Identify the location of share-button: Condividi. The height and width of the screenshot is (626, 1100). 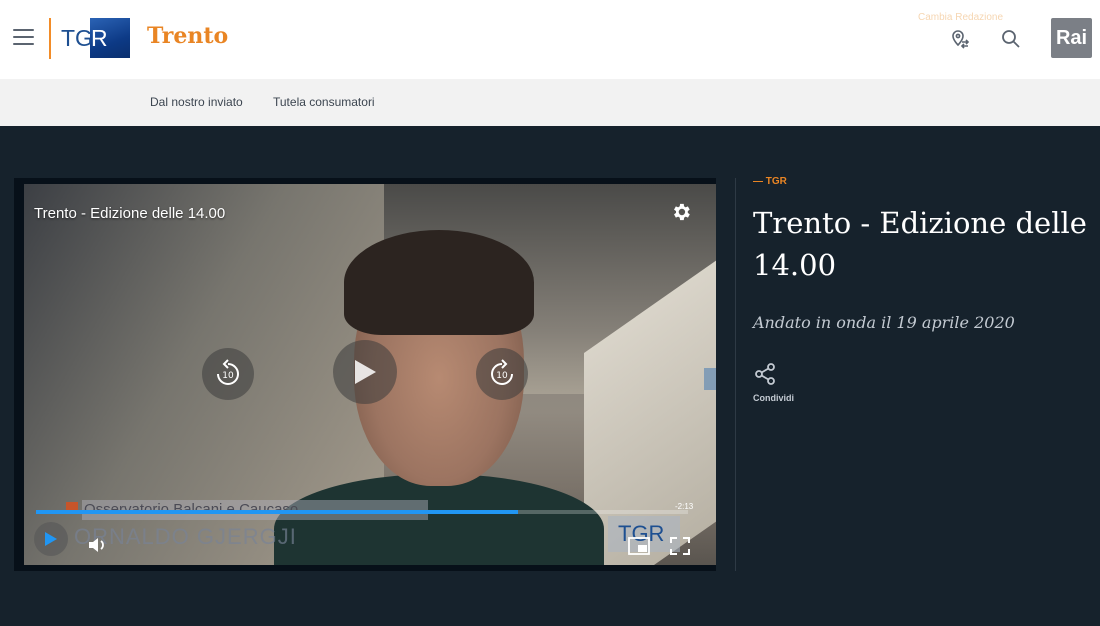
(775, 382).